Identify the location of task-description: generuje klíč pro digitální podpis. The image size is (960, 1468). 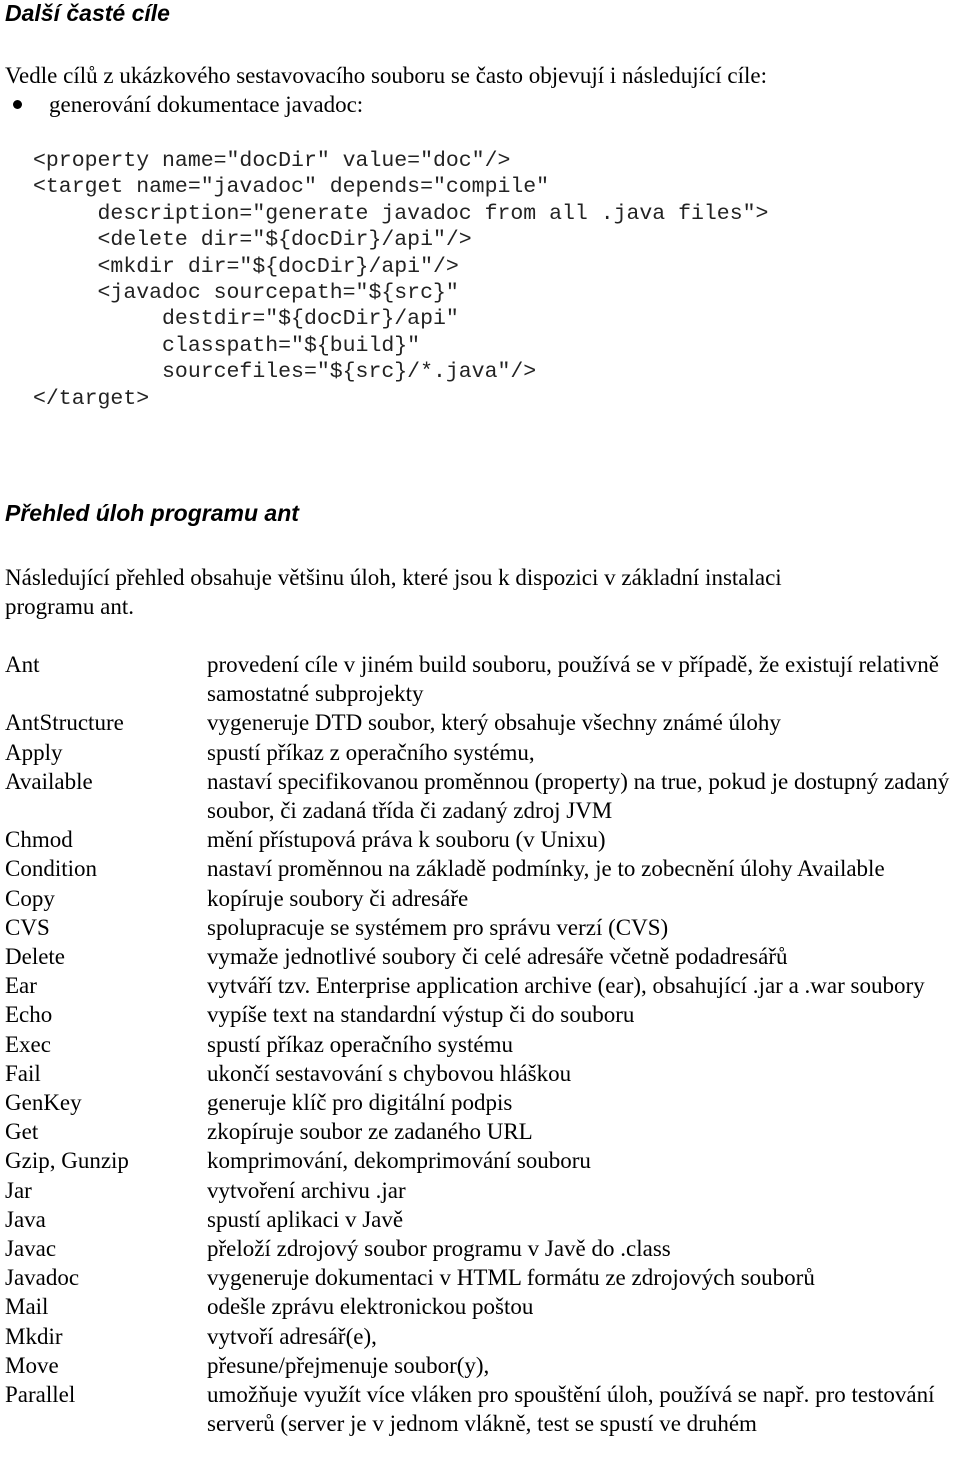
(360, 1103).